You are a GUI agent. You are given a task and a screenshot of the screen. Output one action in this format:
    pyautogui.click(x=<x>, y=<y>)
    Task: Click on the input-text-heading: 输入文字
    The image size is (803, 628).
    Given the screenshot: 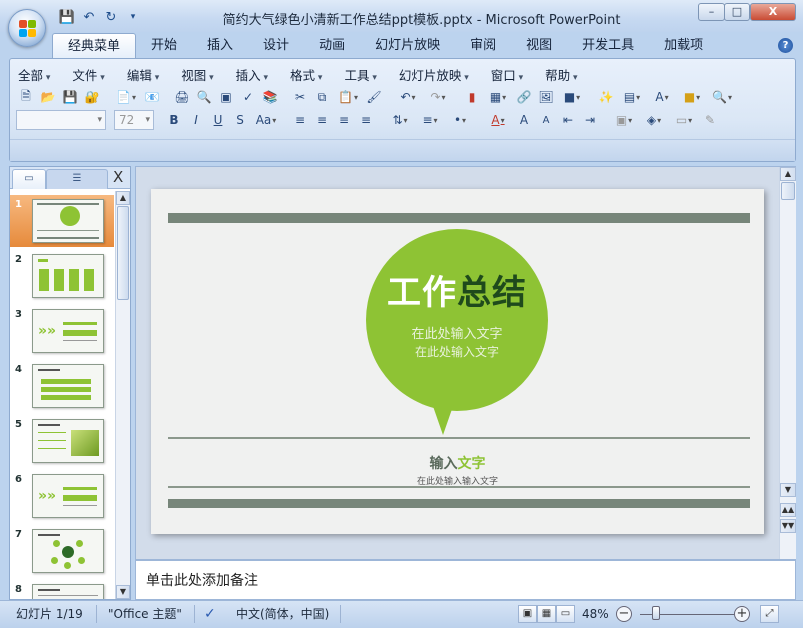 What is the action you would take?
    pyautogui.click(x=457, y=463)
    